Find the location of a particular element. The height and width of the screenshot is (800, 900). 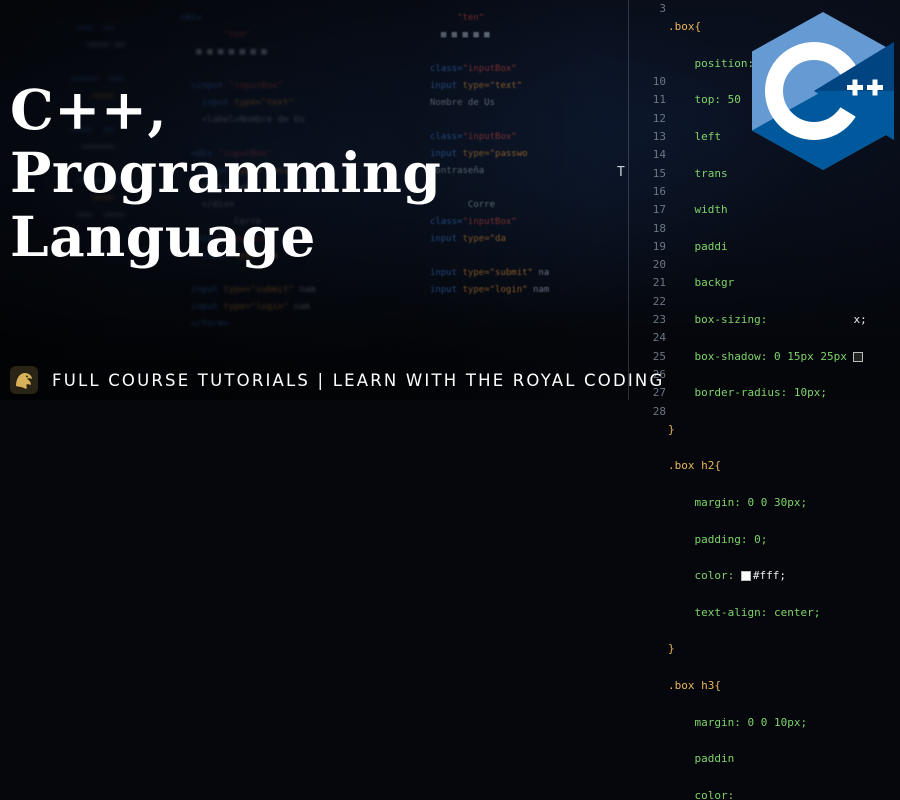

page-title: C++, Programming Language is located at coordinates (225, 173).